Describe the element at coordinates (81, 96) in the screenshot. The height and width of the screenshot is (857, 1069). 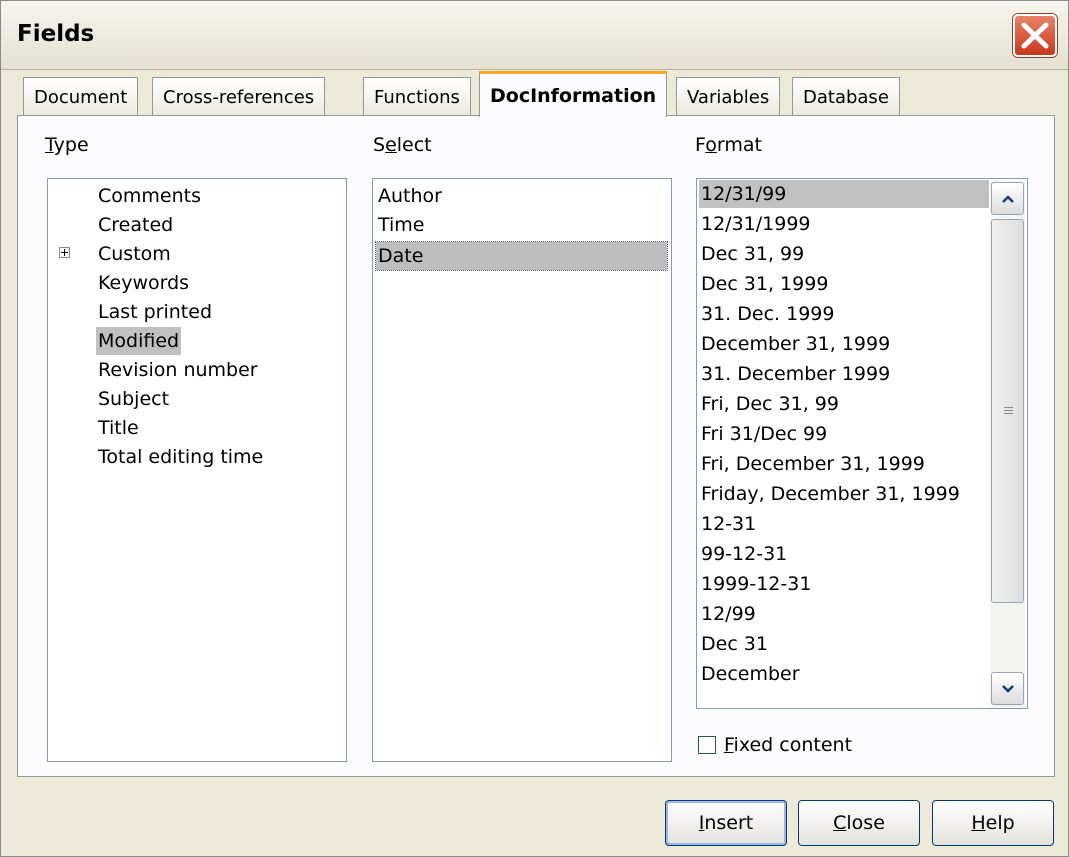
I see `tab-document: Document` at that location.